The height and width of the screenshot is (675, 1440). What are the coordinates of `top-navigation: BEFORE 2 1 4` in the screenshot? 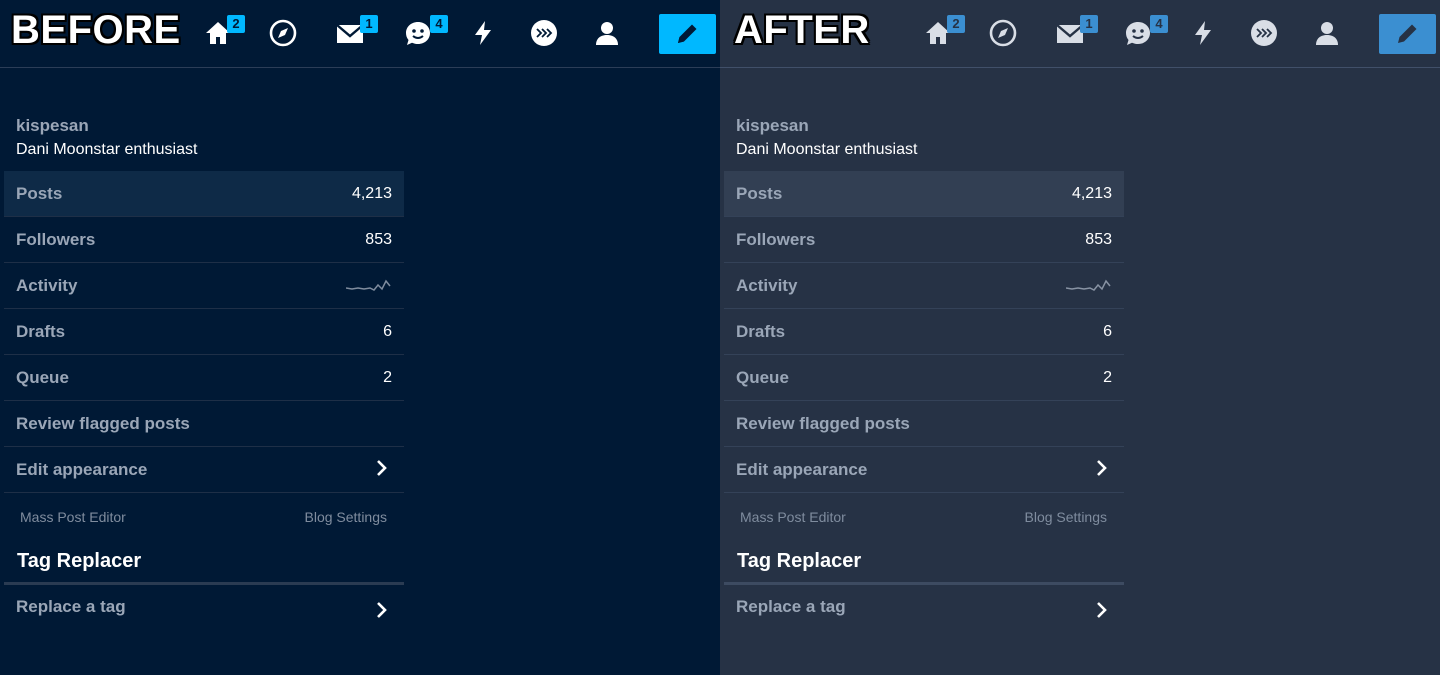 It's located at (360, 34).